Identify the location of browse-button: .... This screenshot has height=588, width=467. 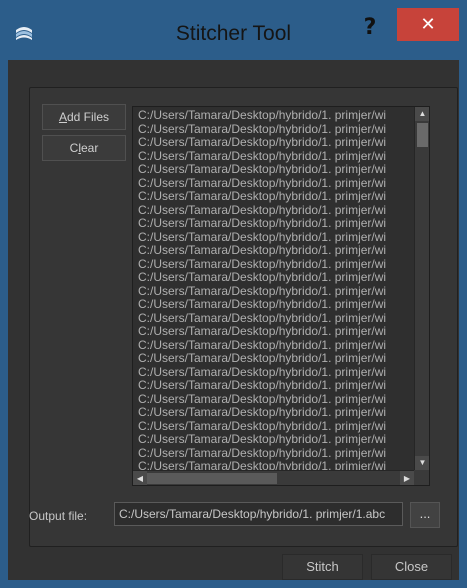
(425, 515).